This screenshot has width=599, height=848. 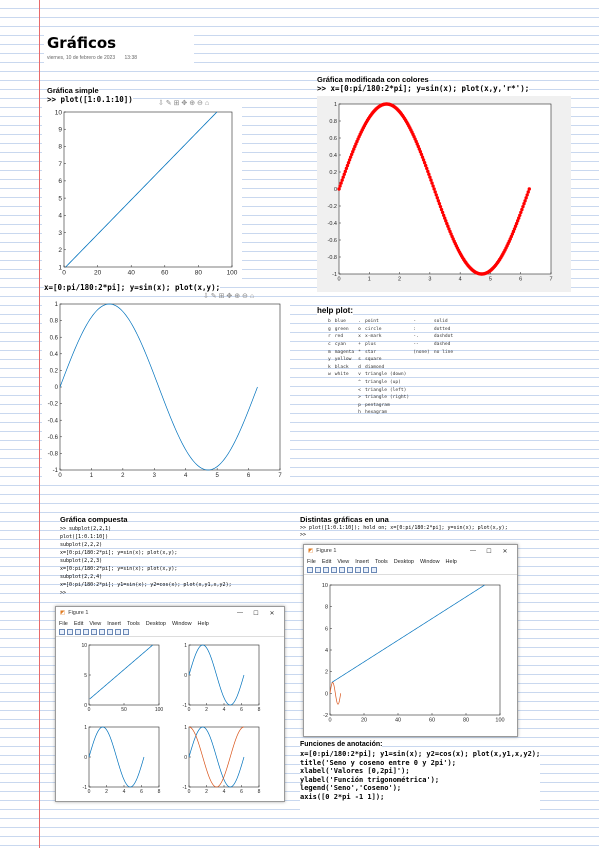 I want to click on colored-plot-heading: Gráfica modificada con colores, so click(x=373, y=79).